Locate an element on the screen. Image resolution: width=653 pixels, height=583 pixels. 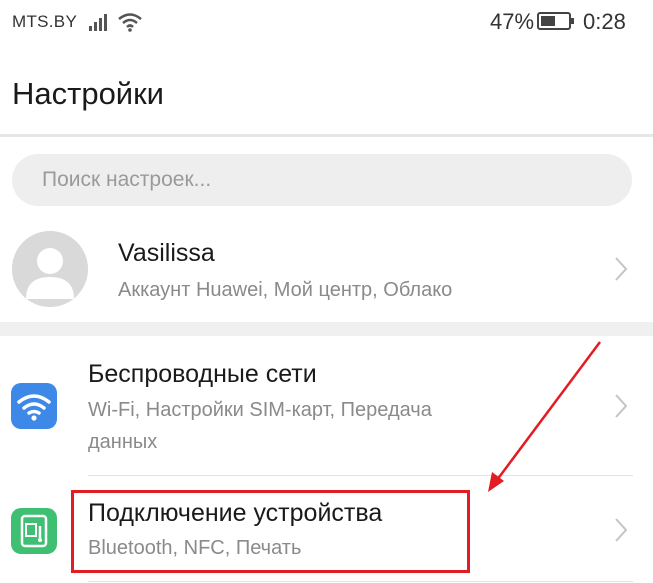
avatar-icon is located at coordinates (50, 269).